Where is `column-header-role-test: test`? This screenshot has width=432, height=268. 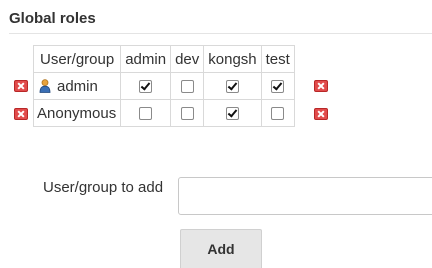 column-header-role-test: test is located at coordinates (277, 59).